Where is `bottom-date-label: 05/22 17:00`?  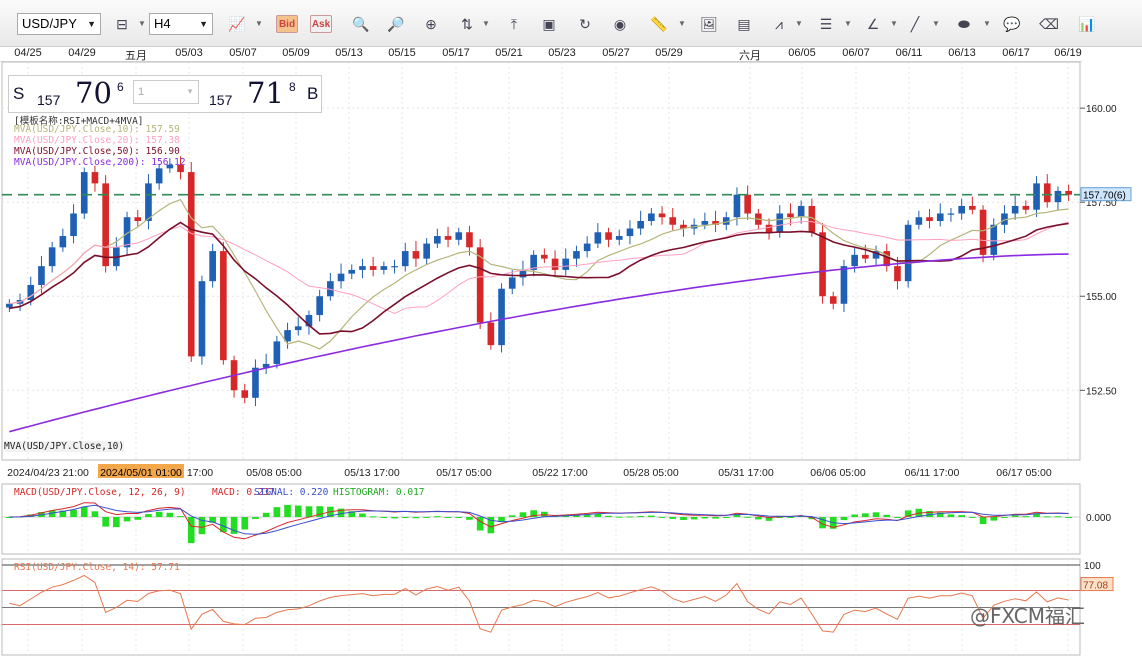
bottom-date-label: 05/22 17:00 is located at coordinates (560, 473).